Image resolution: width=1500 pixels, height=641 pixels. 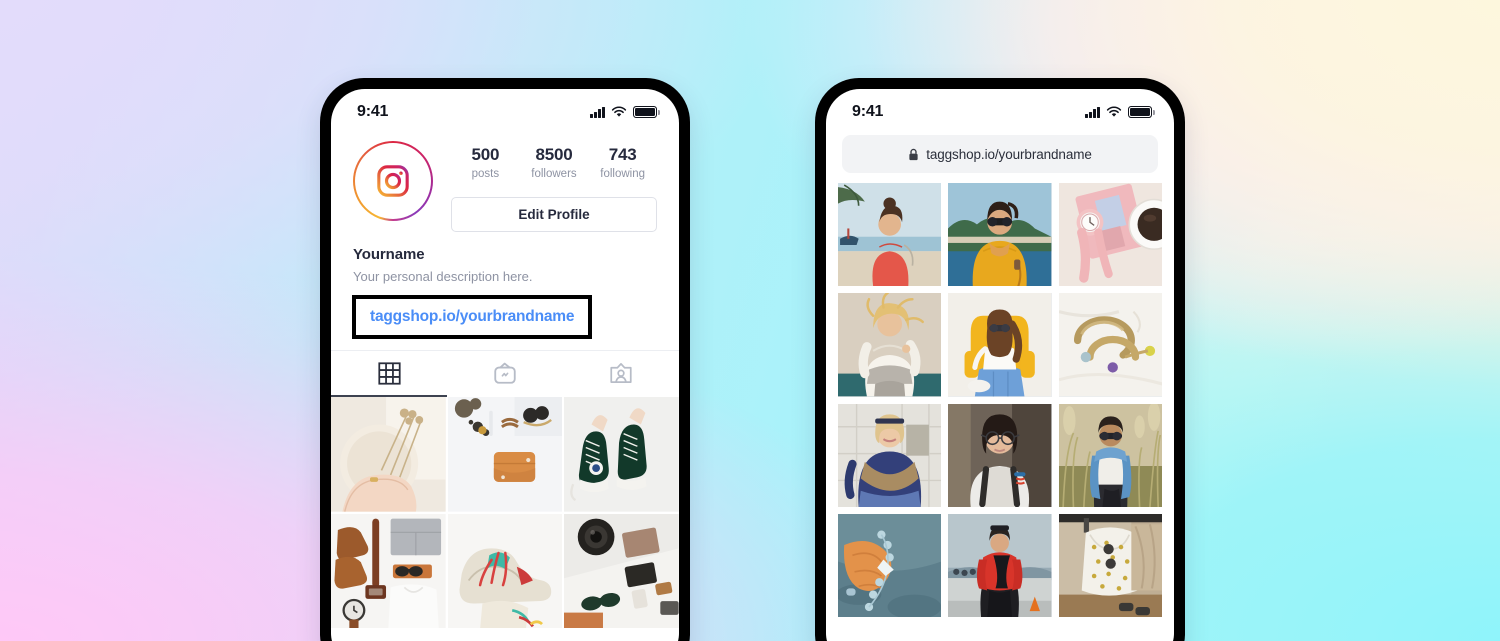 What do you see at coordinates (622, 154) in the screenshot?
I see `stat-following-value: 743` at bounding box center [622, 154].